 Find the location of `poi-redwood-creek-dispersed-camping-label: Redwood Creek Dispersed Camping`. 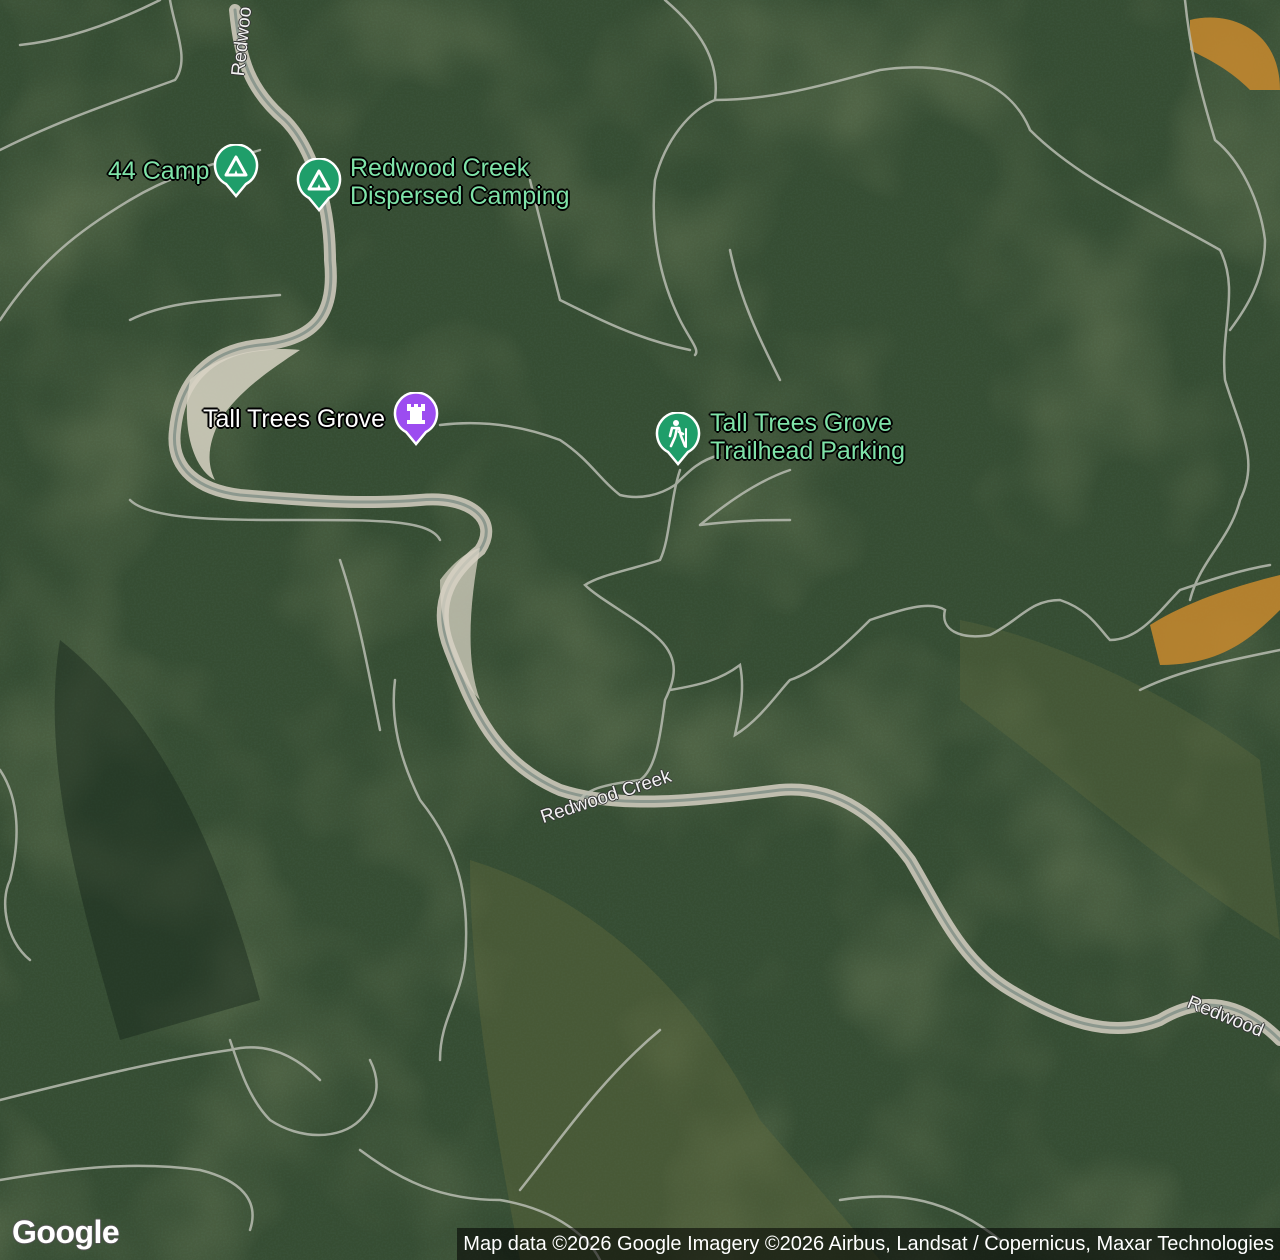

poi-redwood-creek-dispersed-camping-label: Redwood Creek Dispersed Camping is located at coordinates (460, 182).